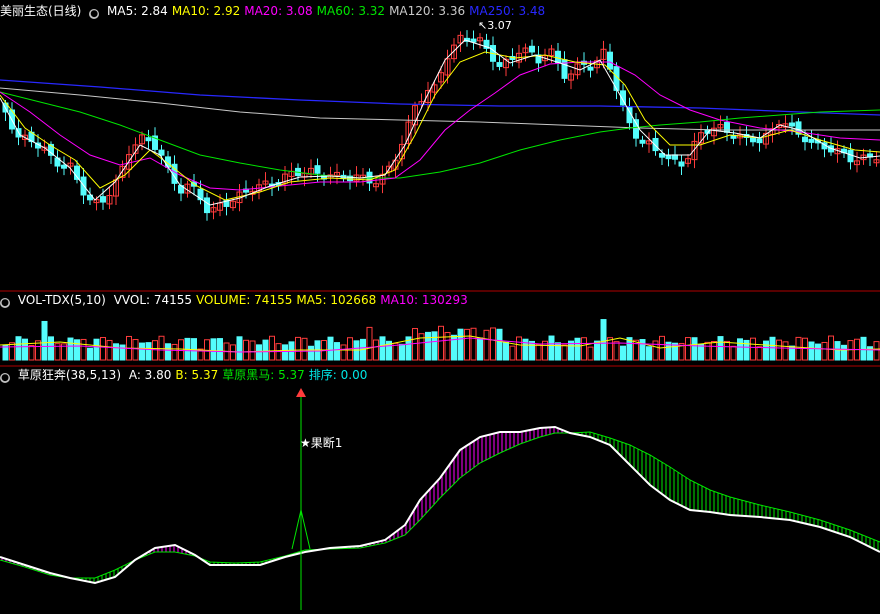  I want to click on signal-label: ★果断1, so click(321, 443).